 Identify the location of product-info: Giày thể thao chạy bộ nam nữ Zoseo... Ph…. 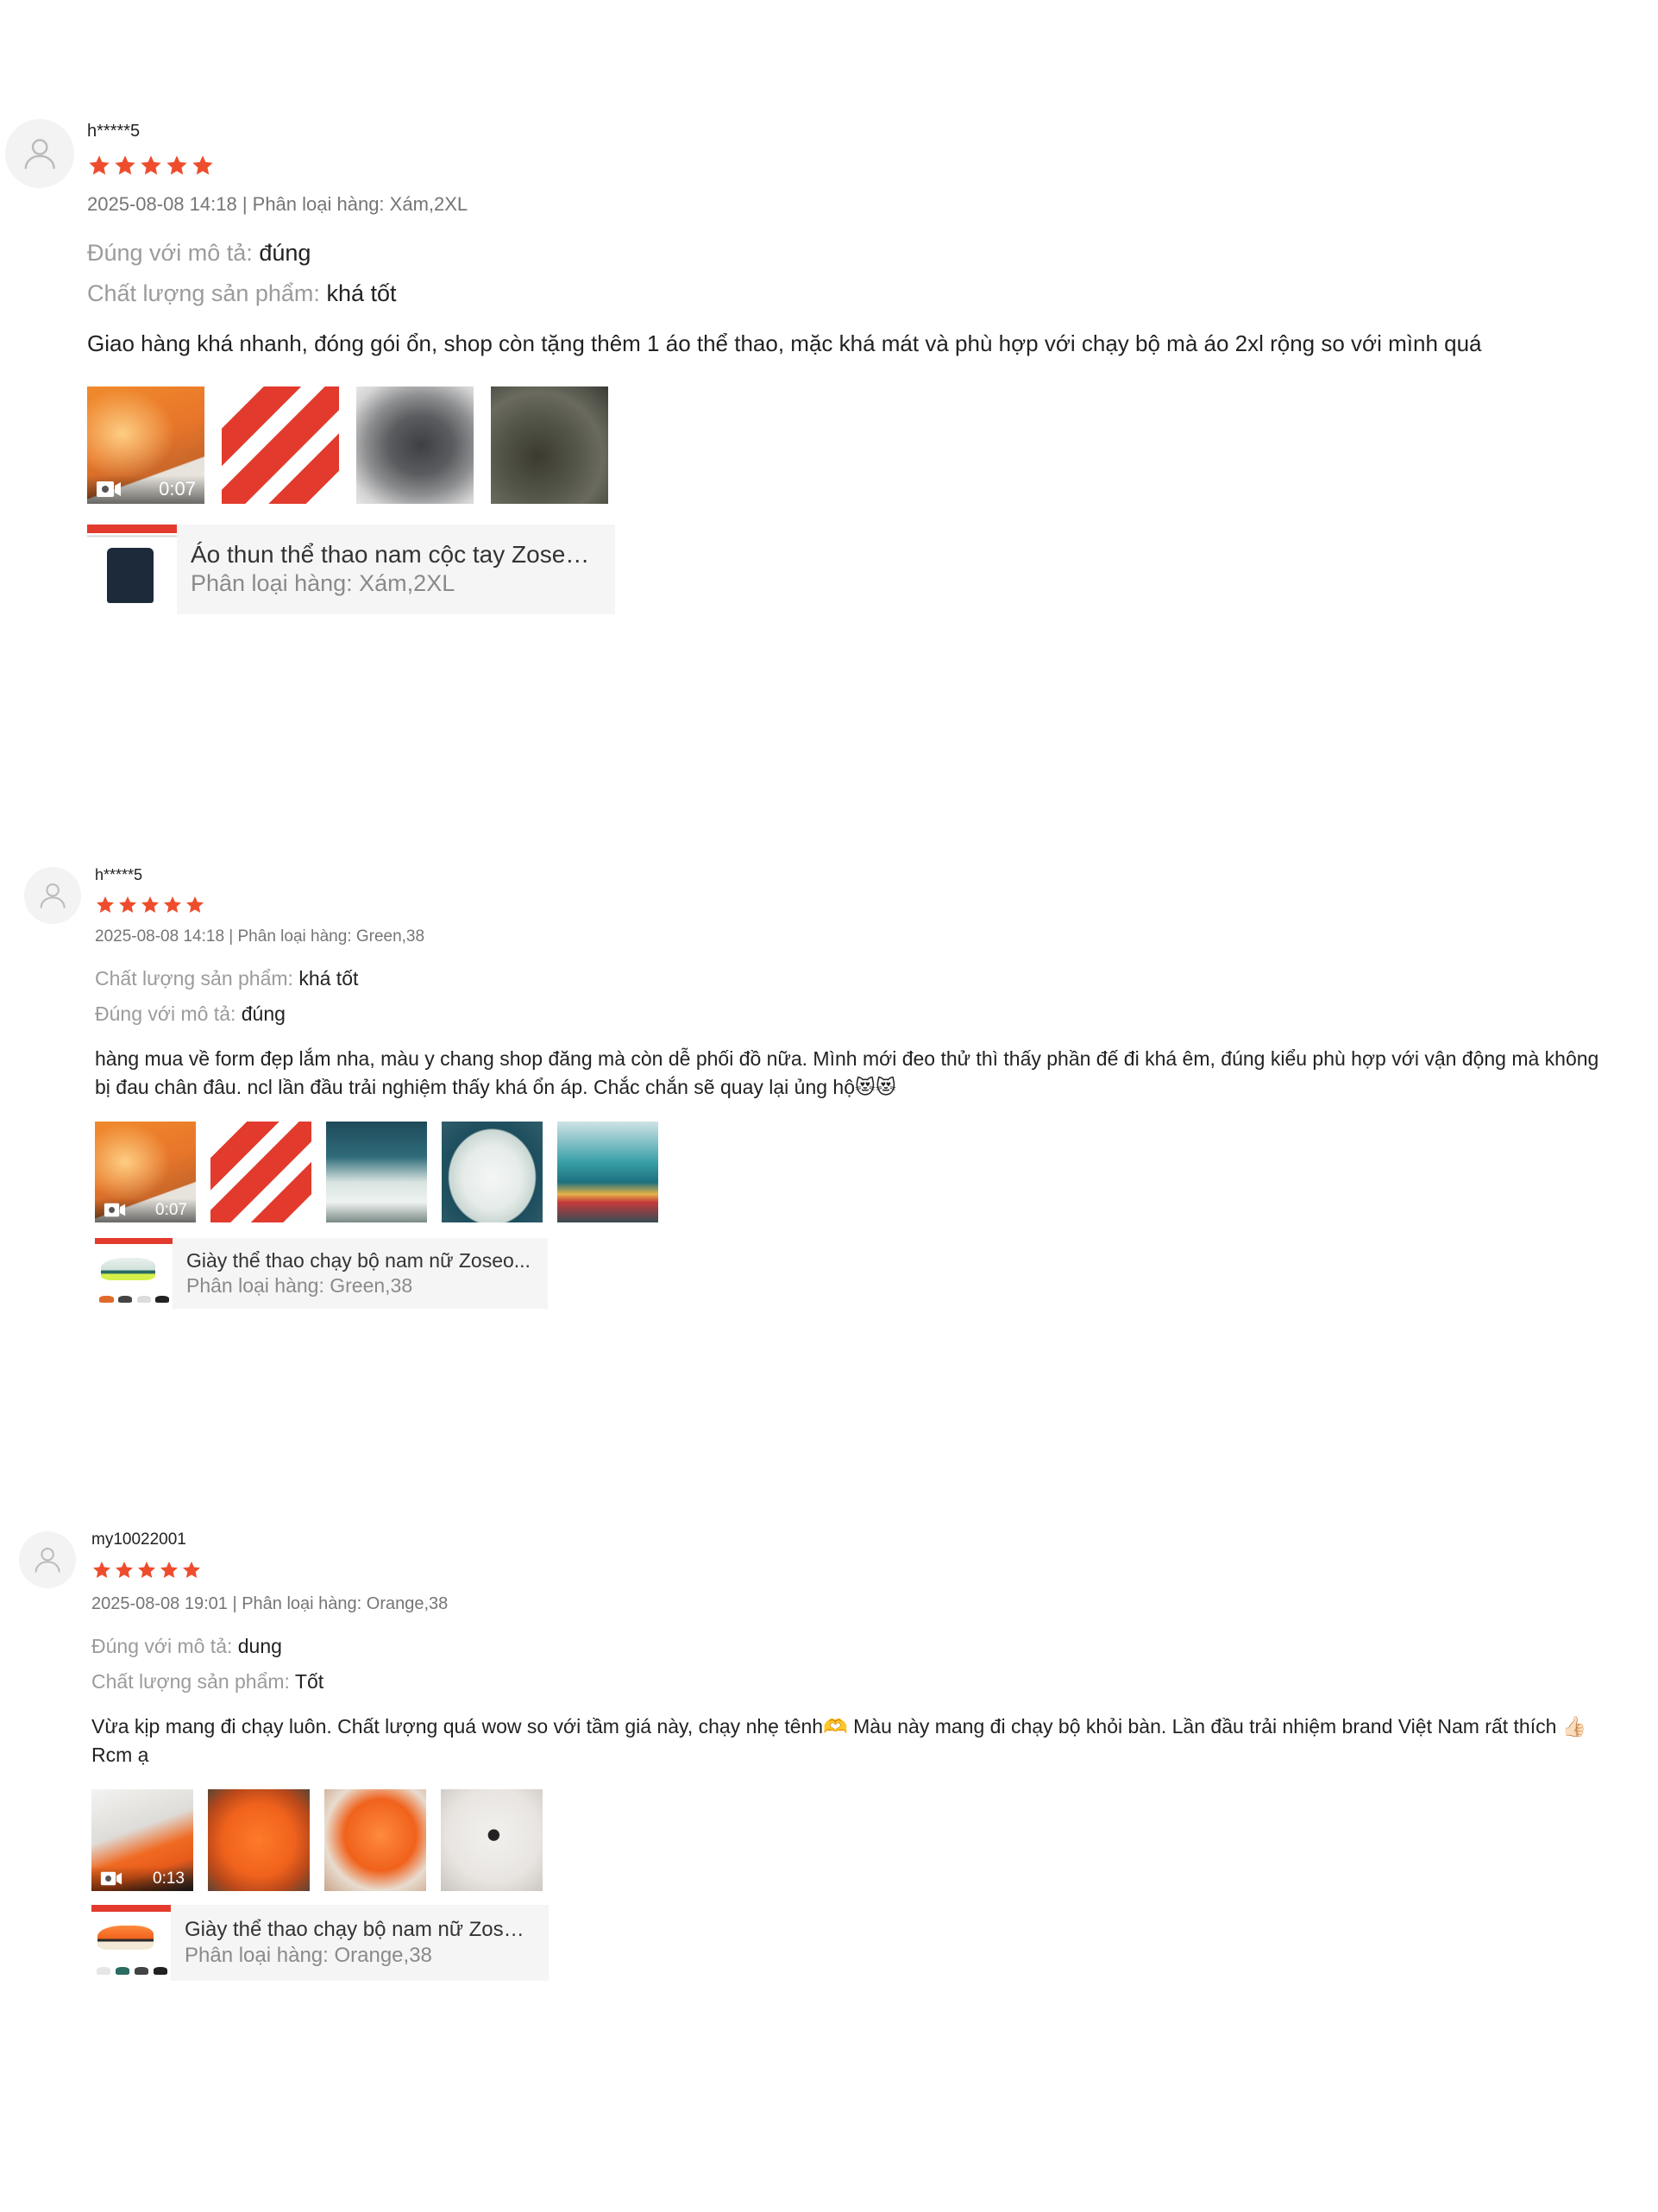
(360, 1943).